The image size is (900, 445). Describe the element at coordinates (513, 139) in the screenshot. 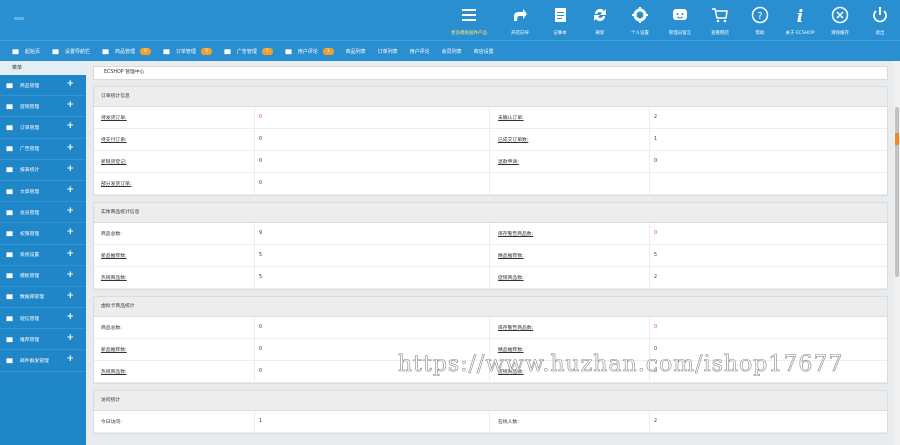

I see `stat-label-text: 已成交订单数:` at that location.